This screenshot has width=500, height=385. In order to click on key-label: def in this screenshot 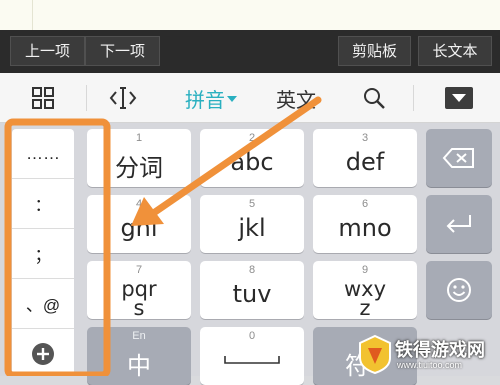, I will do `click(365, 162)`.